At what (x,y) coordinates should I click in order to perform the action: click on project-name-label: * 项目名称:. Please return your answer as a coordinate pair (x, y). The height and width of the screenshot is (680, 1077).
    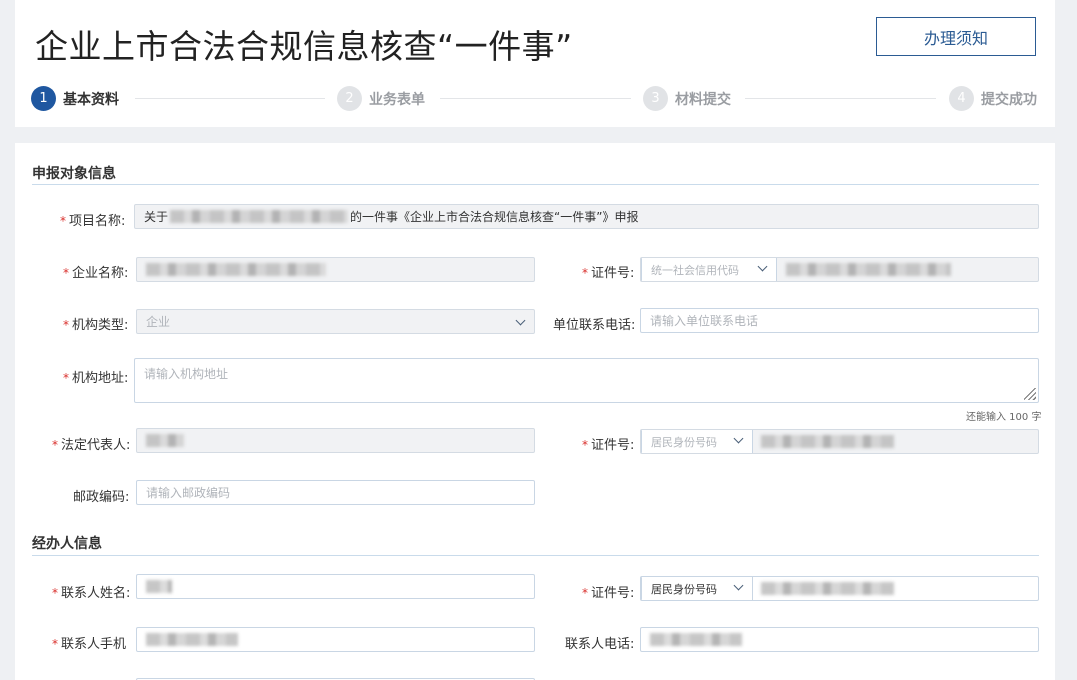
    Looking at the image, I should click on (93, 221).